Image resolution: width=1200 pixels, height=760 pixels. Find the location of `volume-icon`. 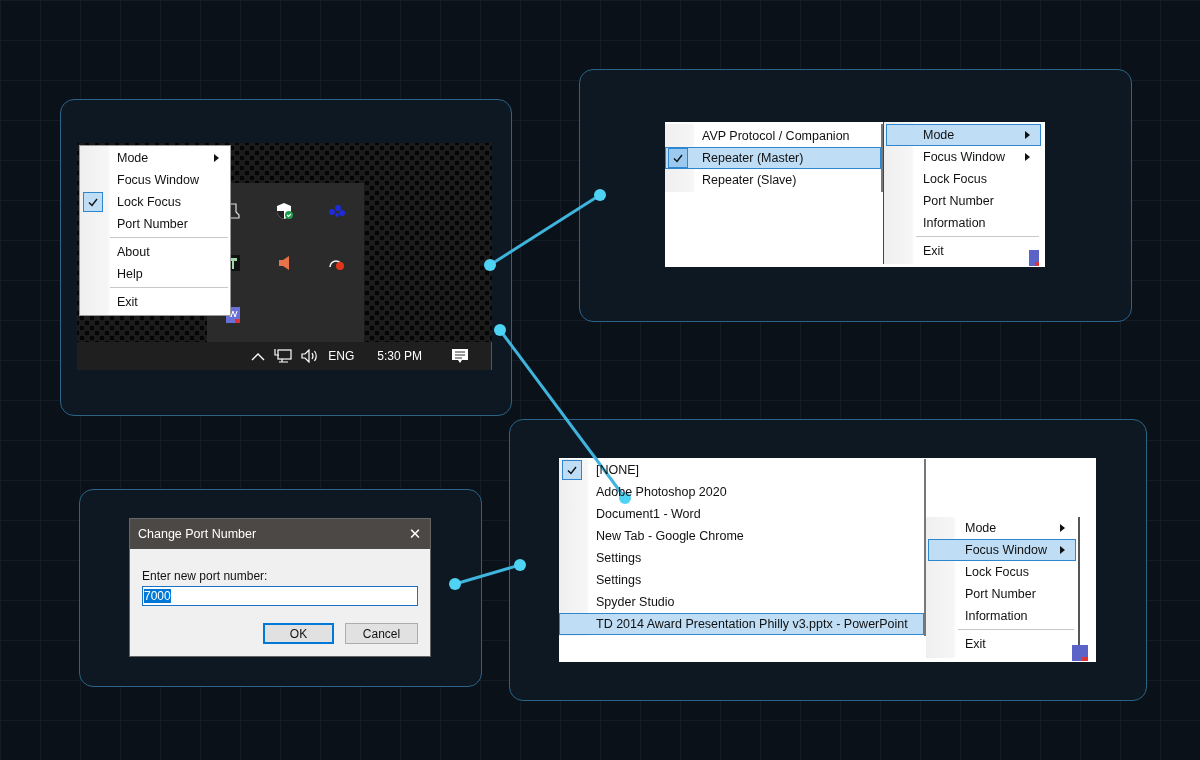

volume-icon is located at coordinates (310, 356).